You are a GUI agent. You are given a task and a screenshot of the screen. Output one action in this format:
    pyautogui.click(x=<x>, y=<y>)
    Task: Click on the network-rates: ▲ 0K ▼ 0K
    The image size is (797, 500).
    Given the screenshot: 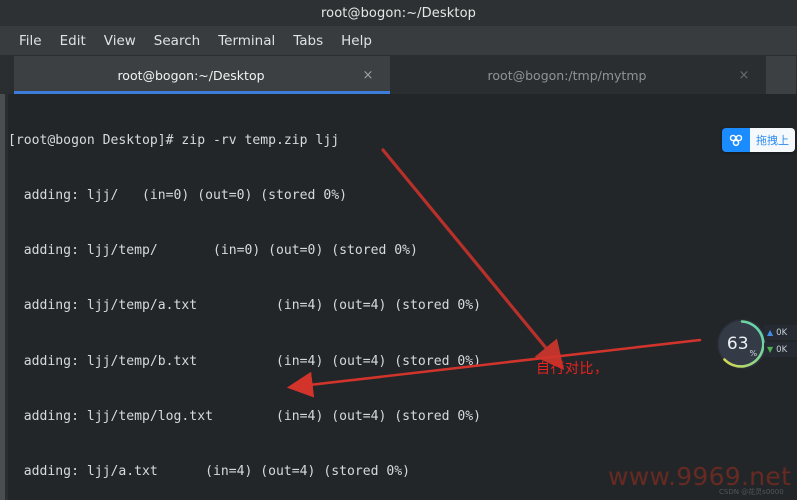 What is the action you would take?
    pyautogui.click(x=780, y=342)
    